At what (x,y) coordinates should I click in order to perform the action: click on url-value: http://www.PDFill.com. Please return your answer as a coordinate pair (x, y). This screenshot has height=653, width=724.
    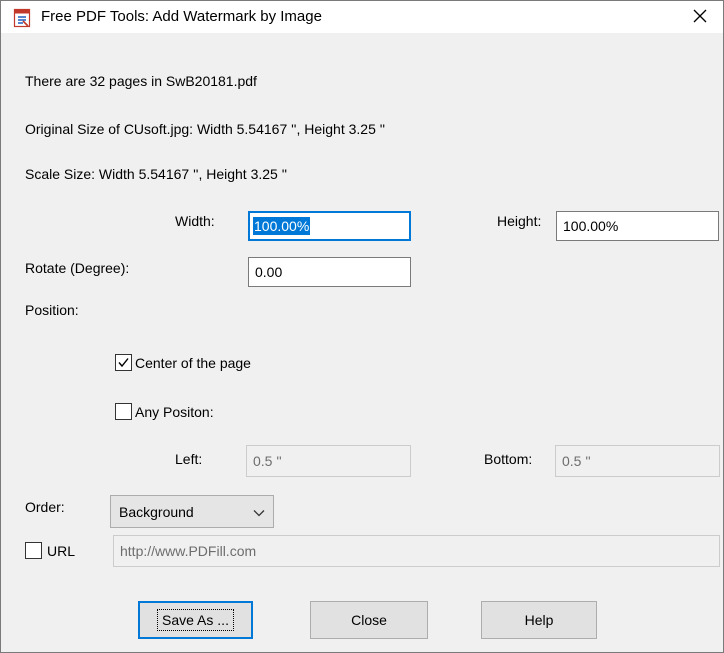
    Looking at the image, I should click on (188, 551).